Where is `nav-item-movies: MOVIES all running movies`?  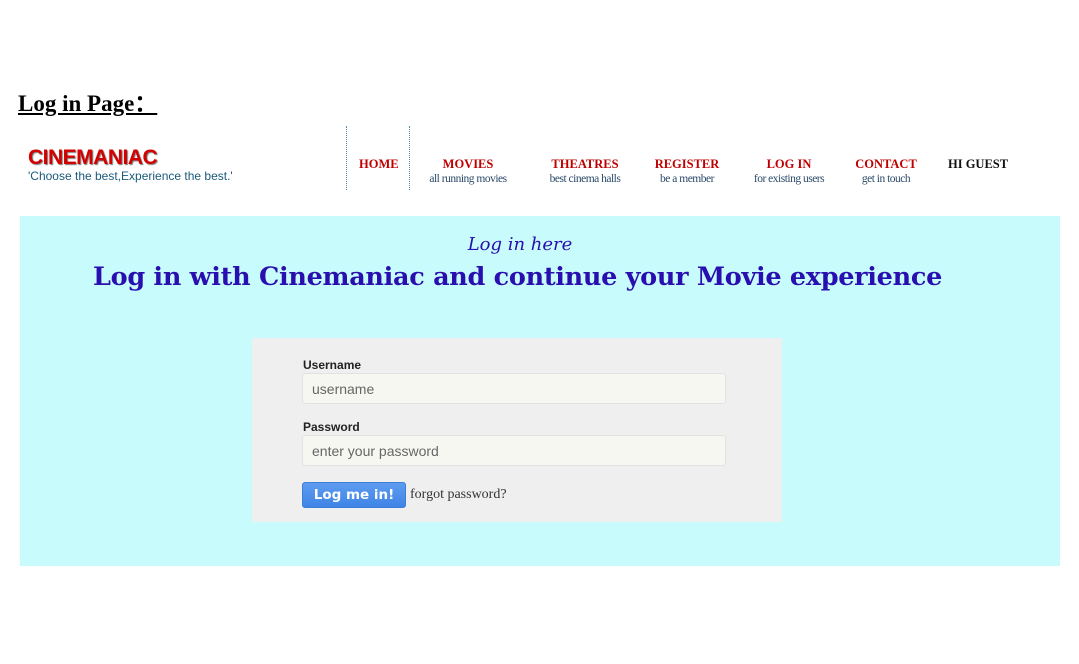 nav-item-movies: MOVIES all running movies is located at coordinates (468, 171).